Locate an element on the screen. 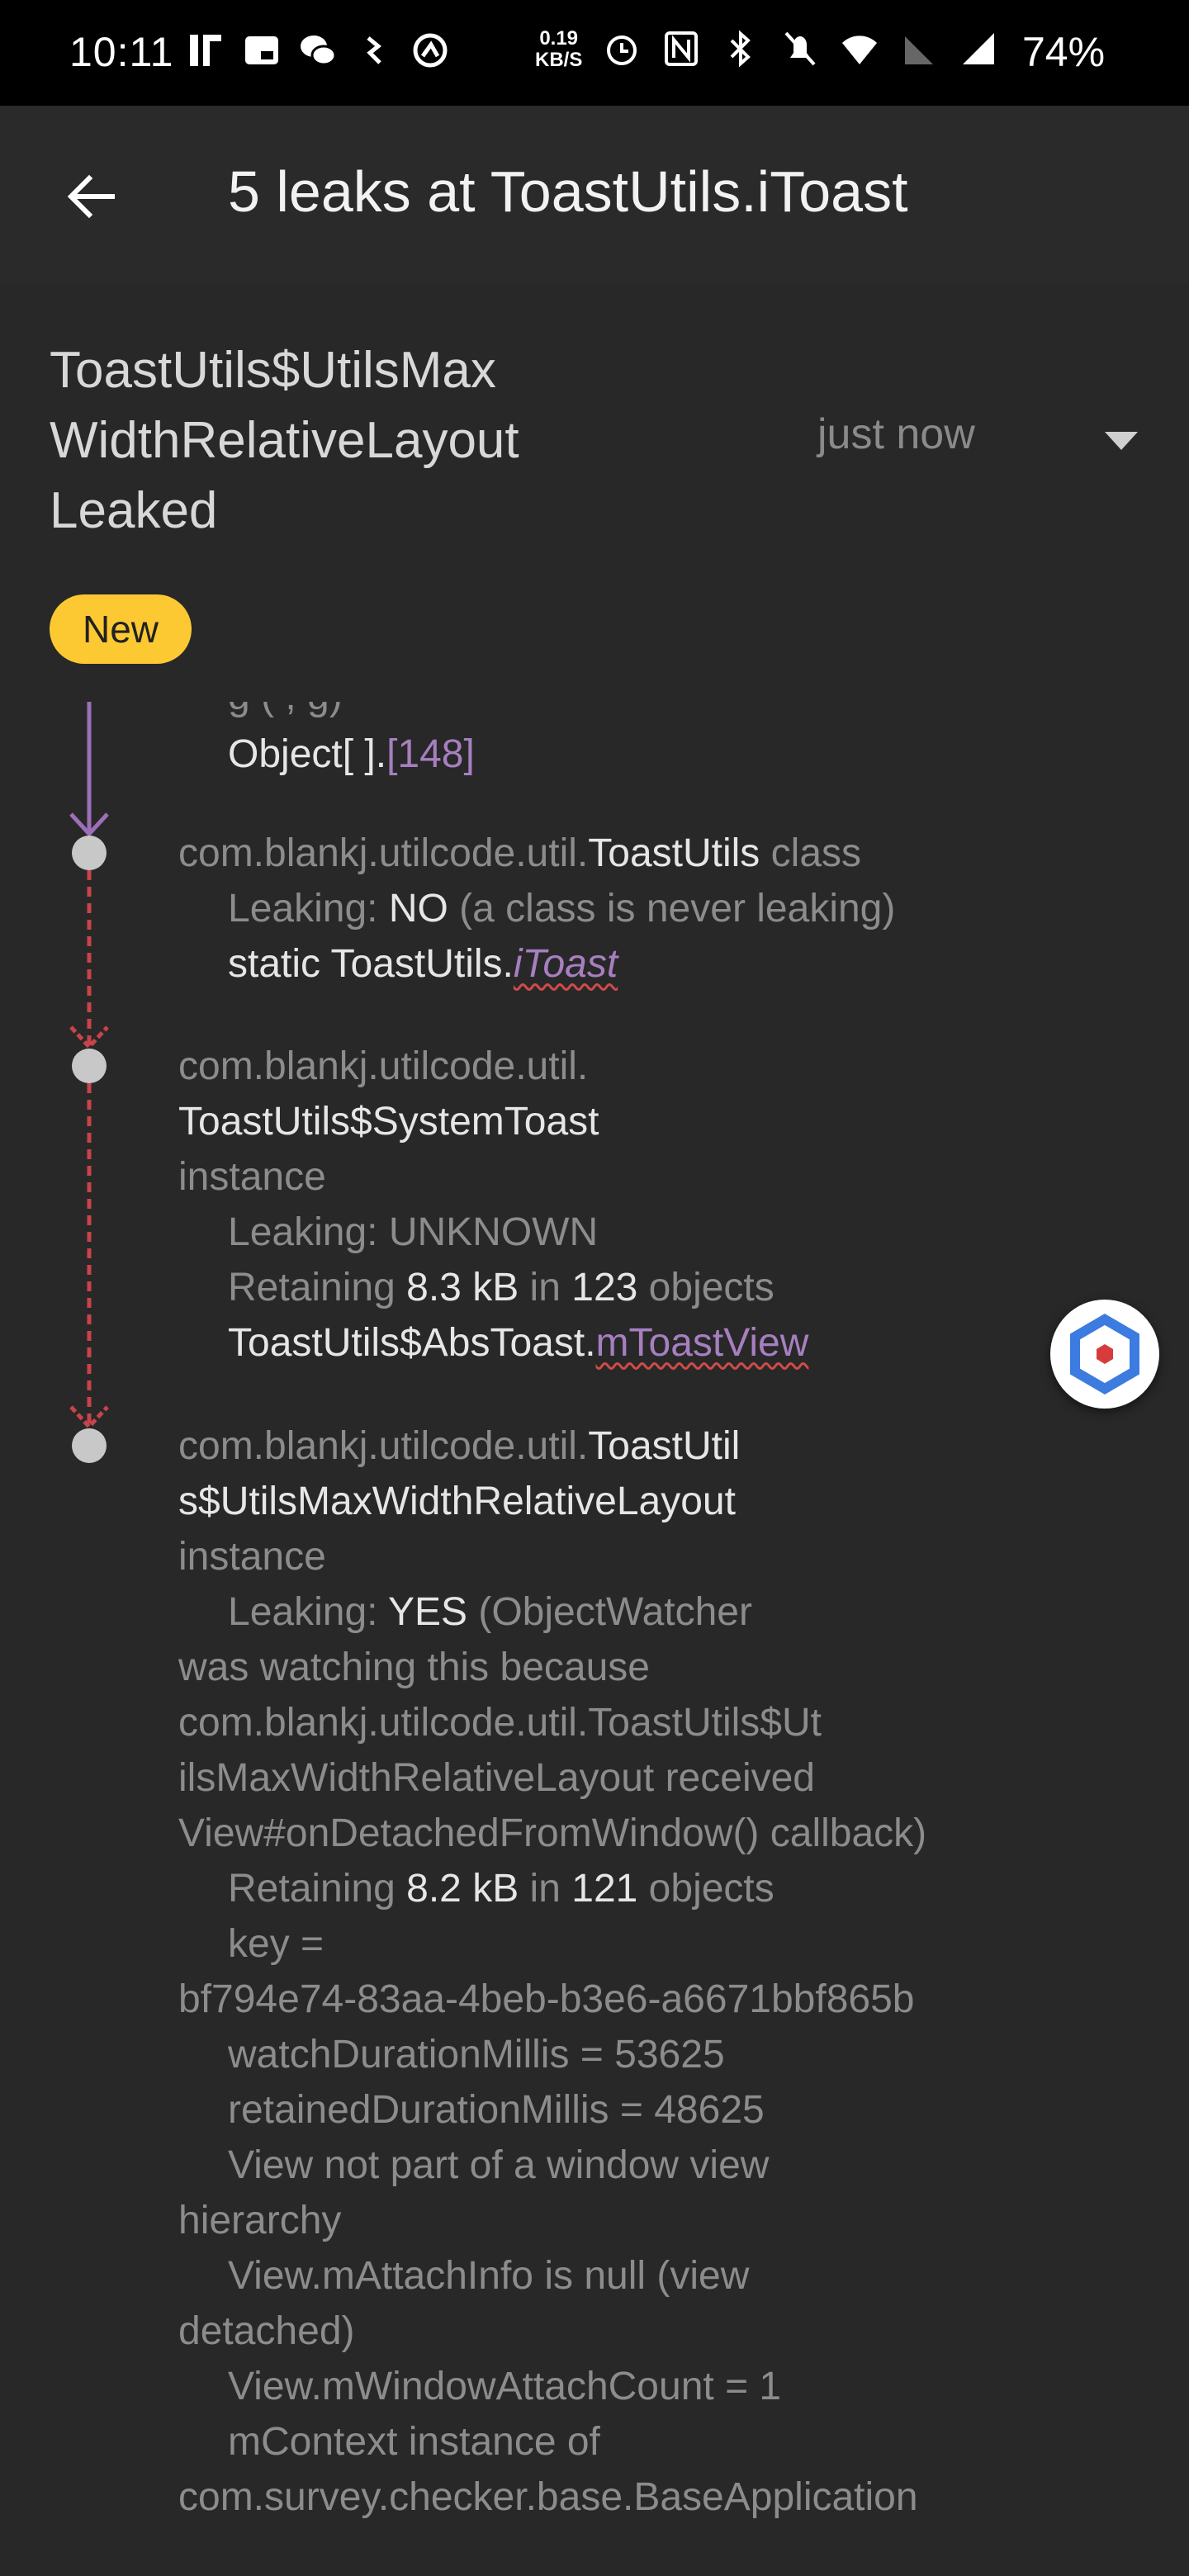  mute-icon is located at coordinates (800, 48).